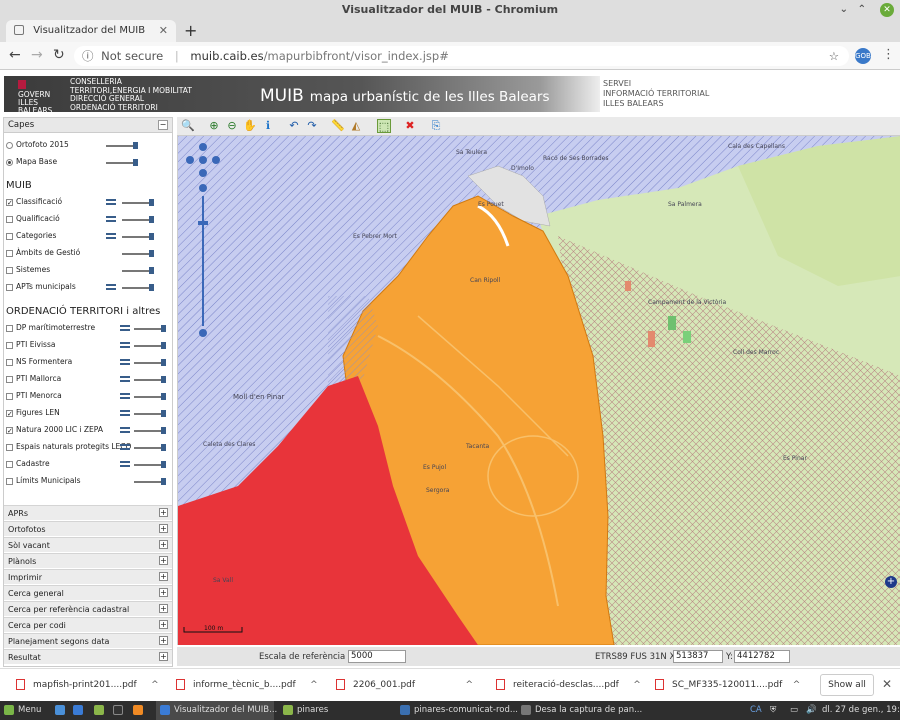  What do you see at coordinates (163, 31) in the screenshot?
I see `close-tab-icon: ✕` at bounding box center [163, 31].